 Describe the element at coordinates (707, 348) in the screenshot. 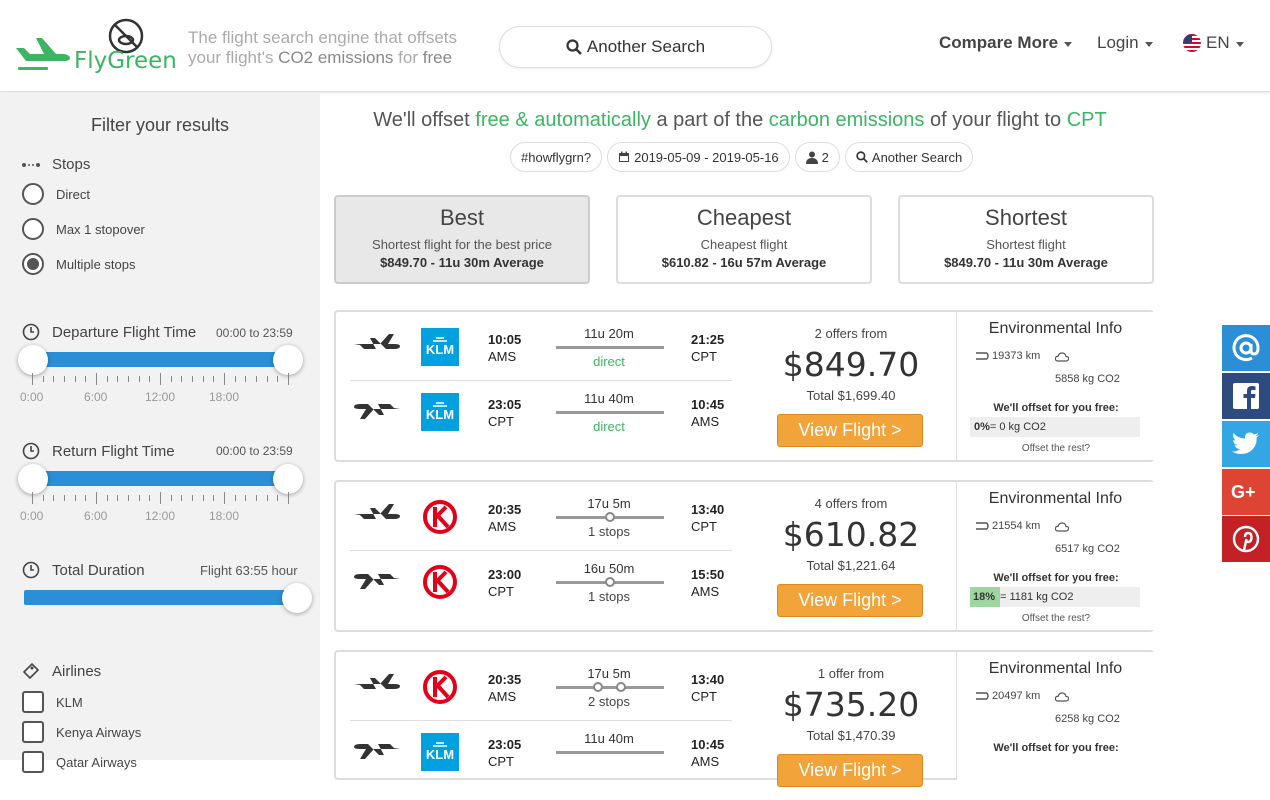

I see `arrival: 21:25 CPT` at that location.